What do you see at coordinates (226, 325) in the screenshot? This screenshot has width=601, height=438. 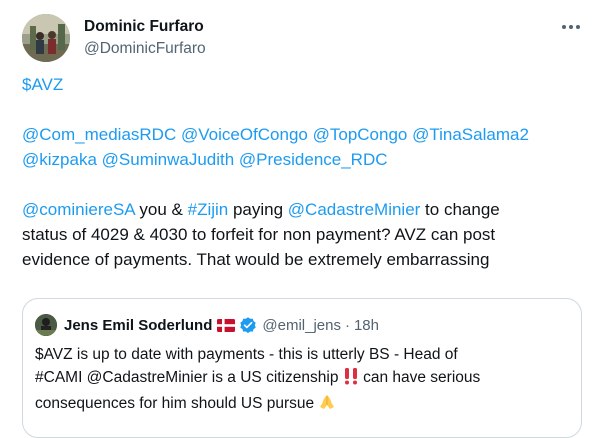 I see `denmark-flag-icon` at bounding box center [226, 325].